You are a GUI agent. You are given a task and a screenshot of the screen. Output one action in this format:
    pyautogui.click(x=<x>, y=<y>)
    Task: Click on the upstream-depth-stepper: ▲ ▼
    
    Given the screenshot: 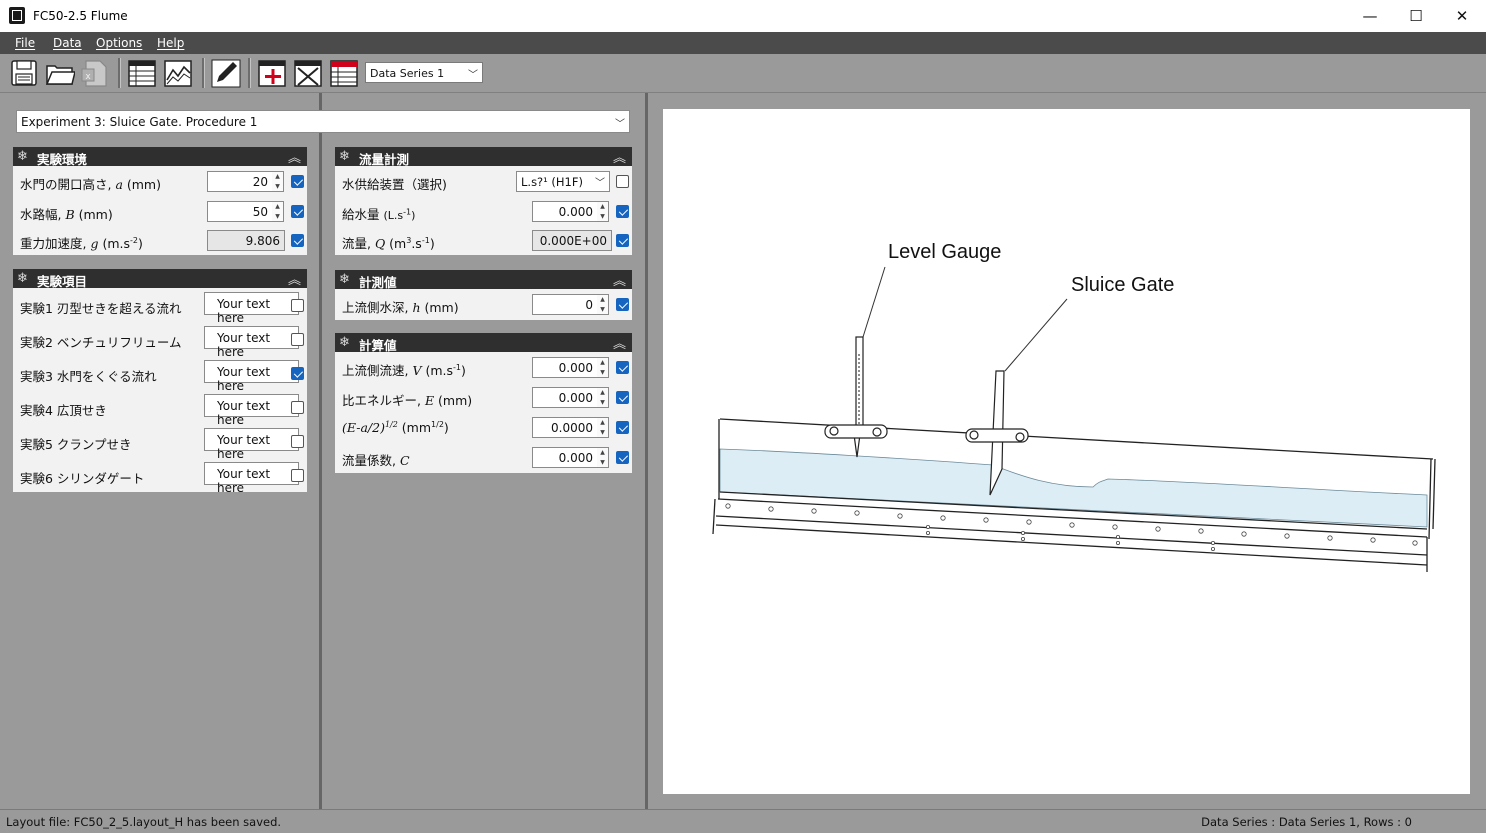 What is the action you would take?
    pyautogui.click(x=603, y=304)
    